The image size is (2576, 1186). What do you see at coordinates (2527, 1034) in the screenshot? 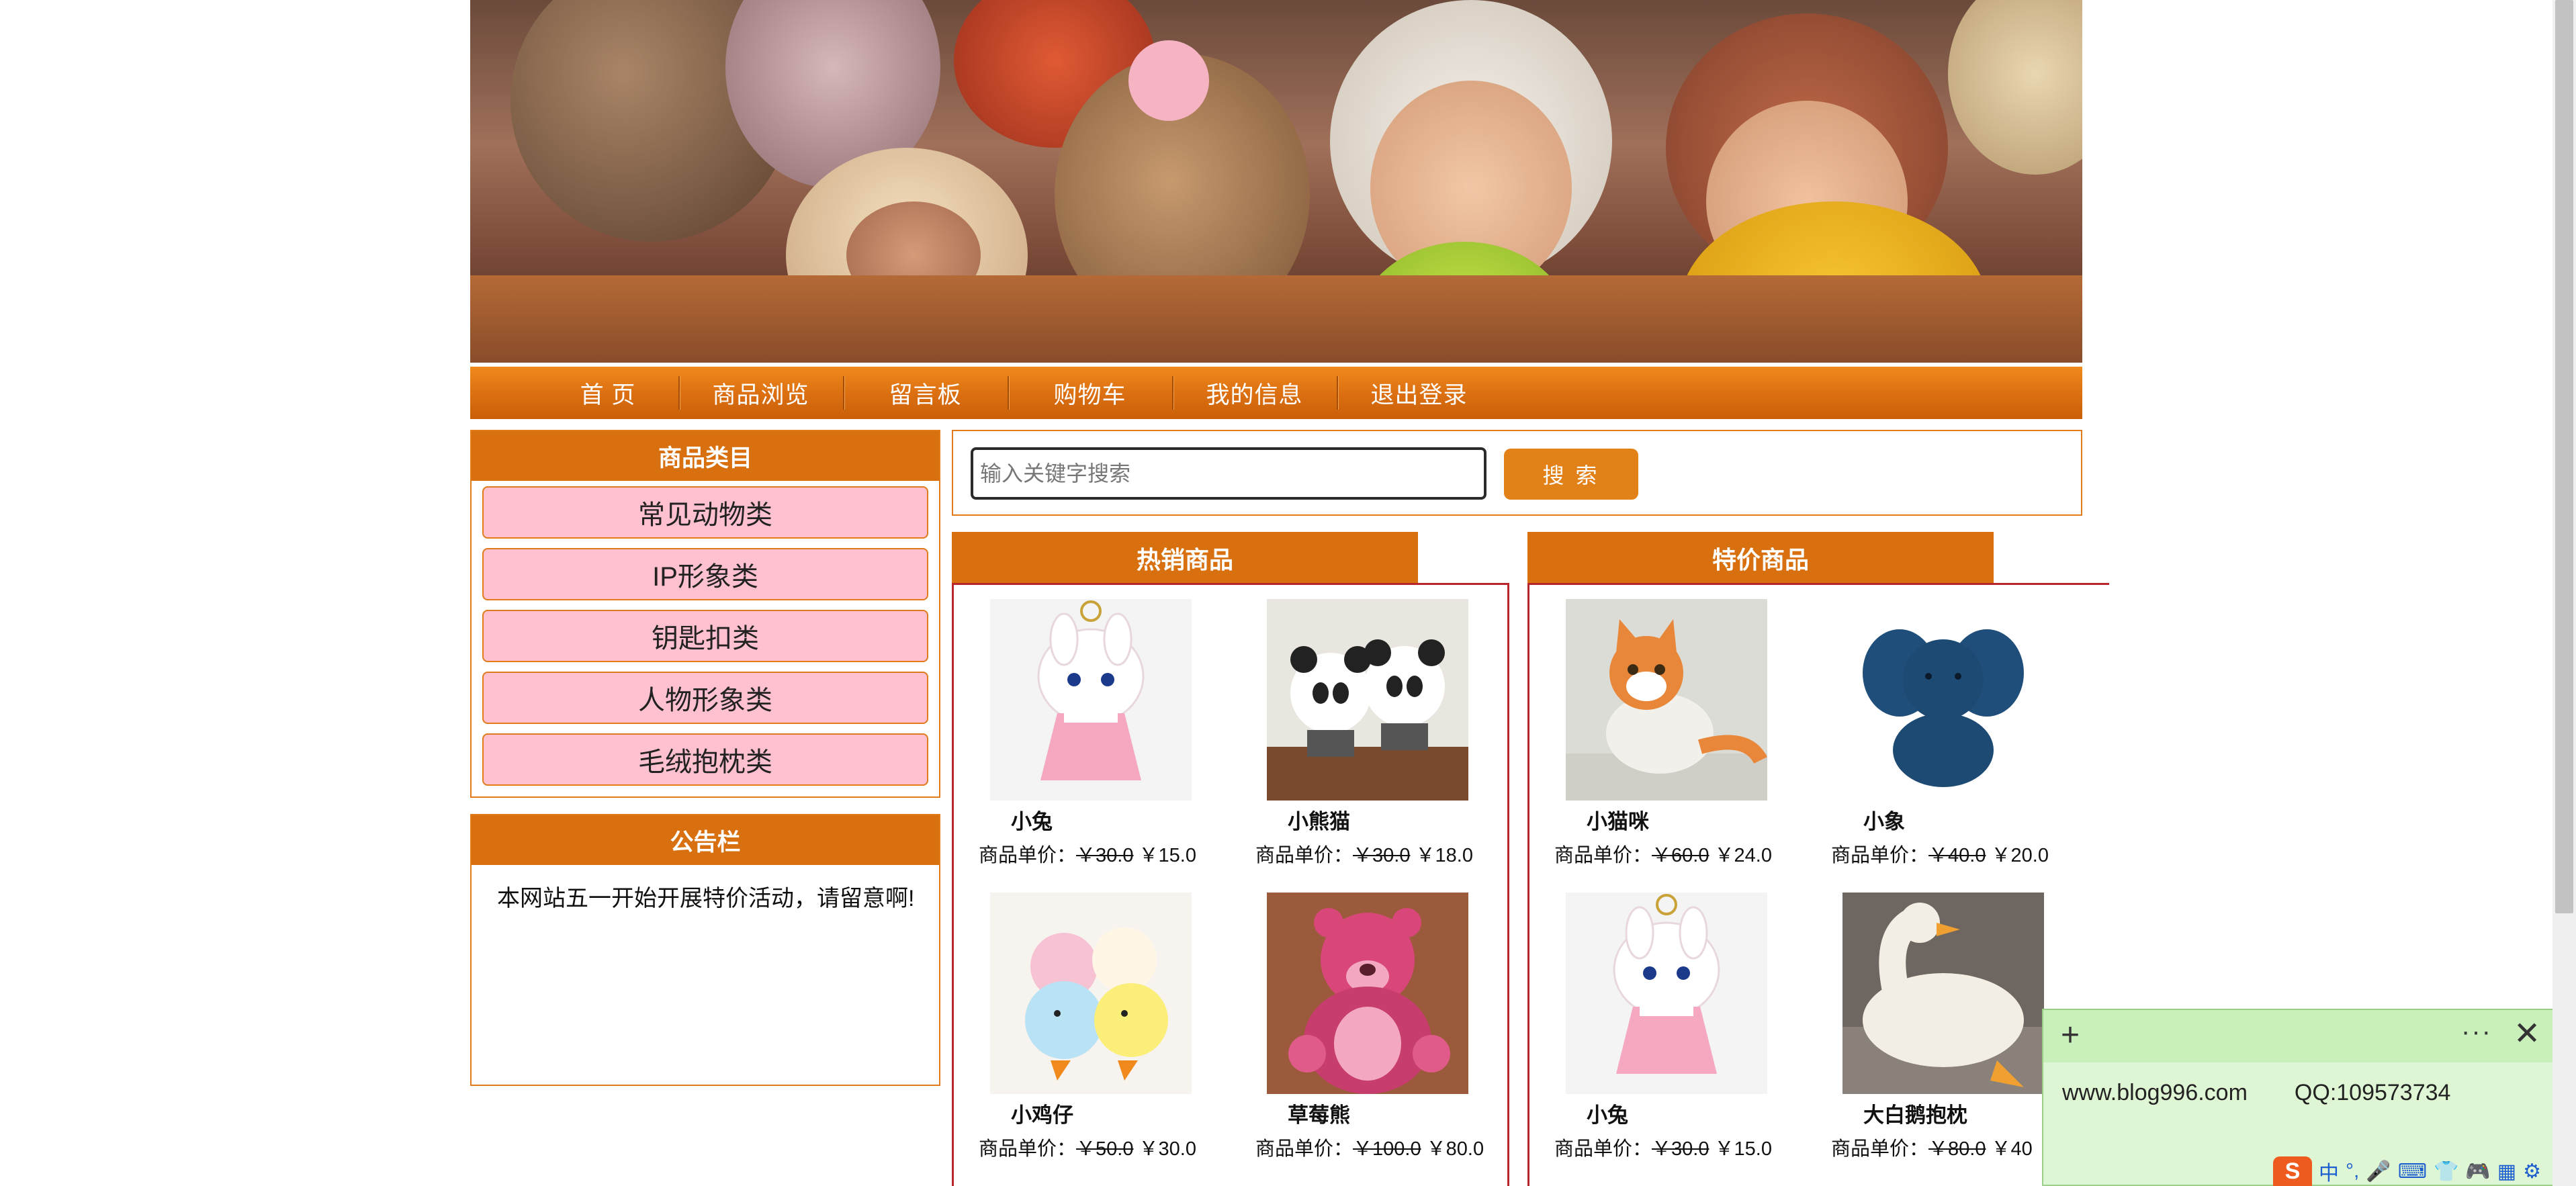
I see `close-icon: ✕` at bounding box center [2527, 1034].